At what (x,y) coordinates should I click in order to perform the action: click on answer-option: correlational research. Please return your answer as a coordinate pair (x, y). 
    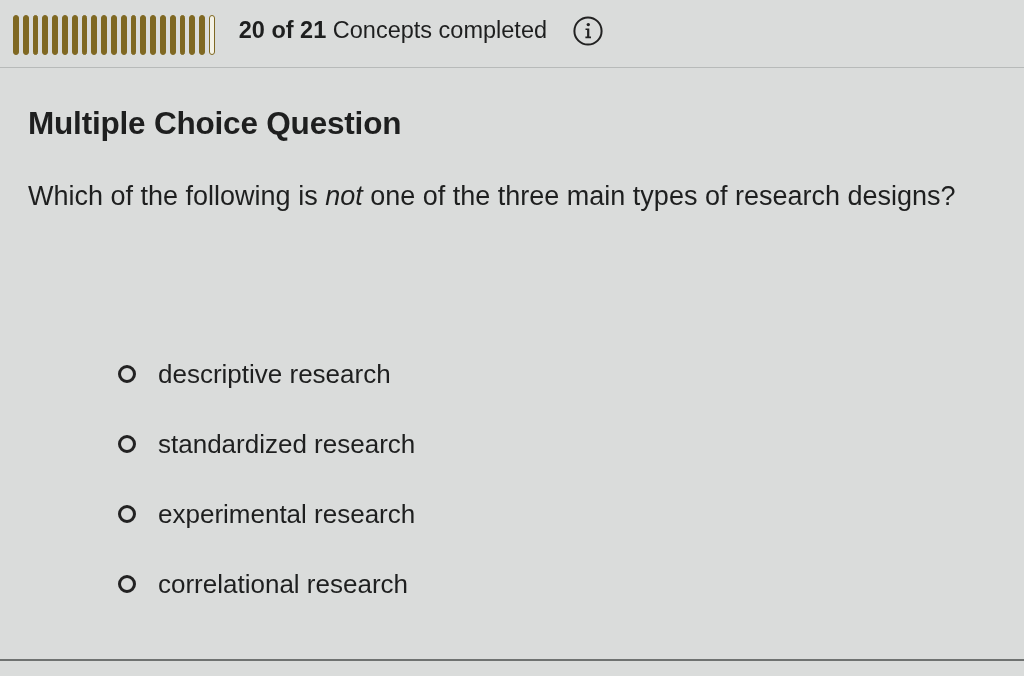
    Looking at the image, I should click on (267, 584).